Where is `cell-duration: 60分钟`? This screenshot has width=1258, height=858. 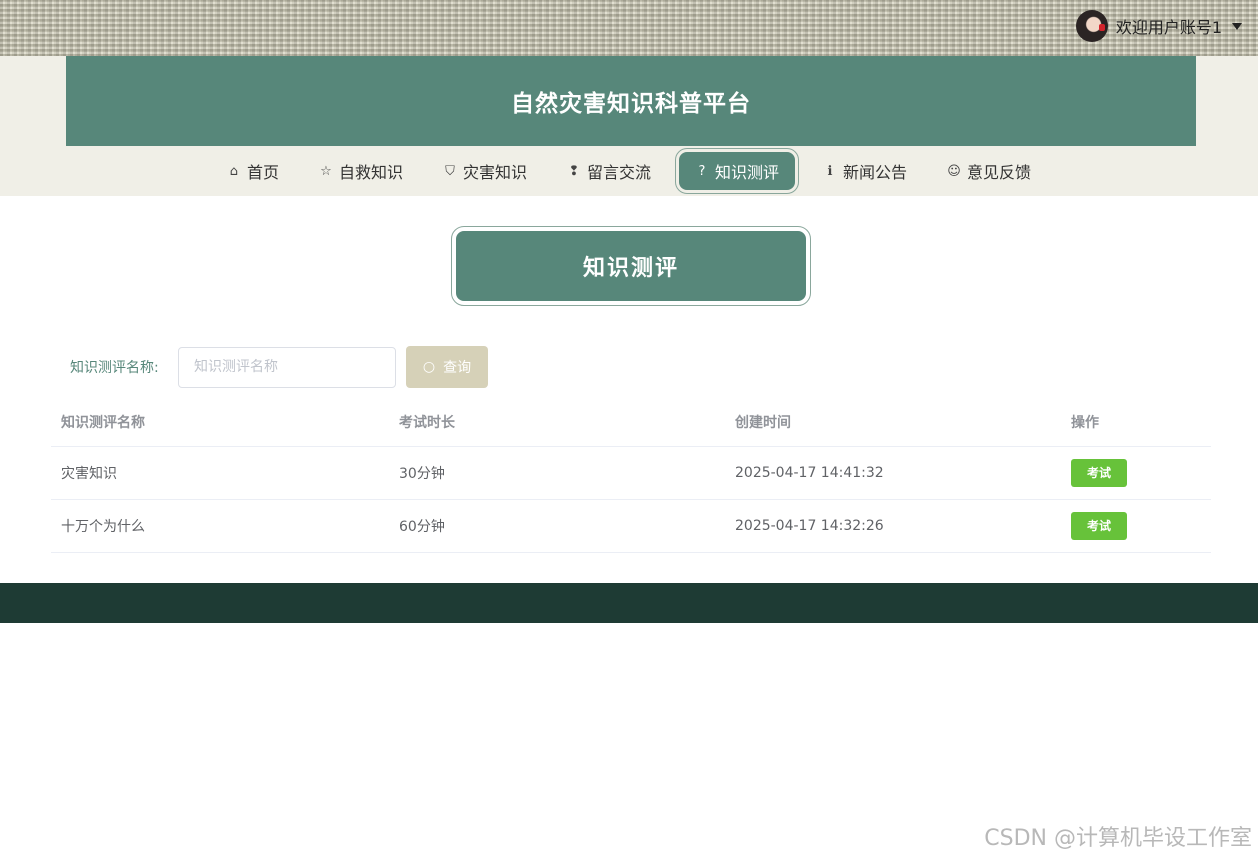 cell-duration: 60分钟 is located at coordinates (557, 526).